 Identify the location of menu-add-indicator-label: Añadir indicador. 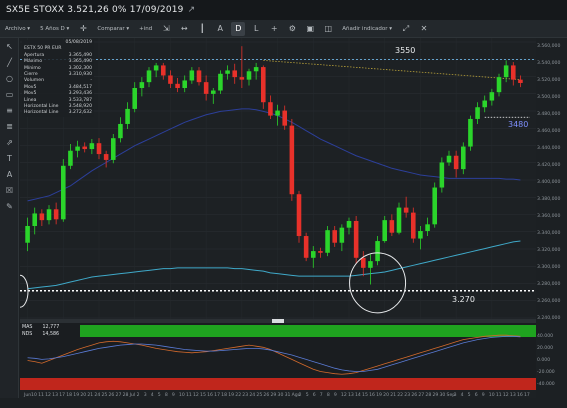
(365, 28).